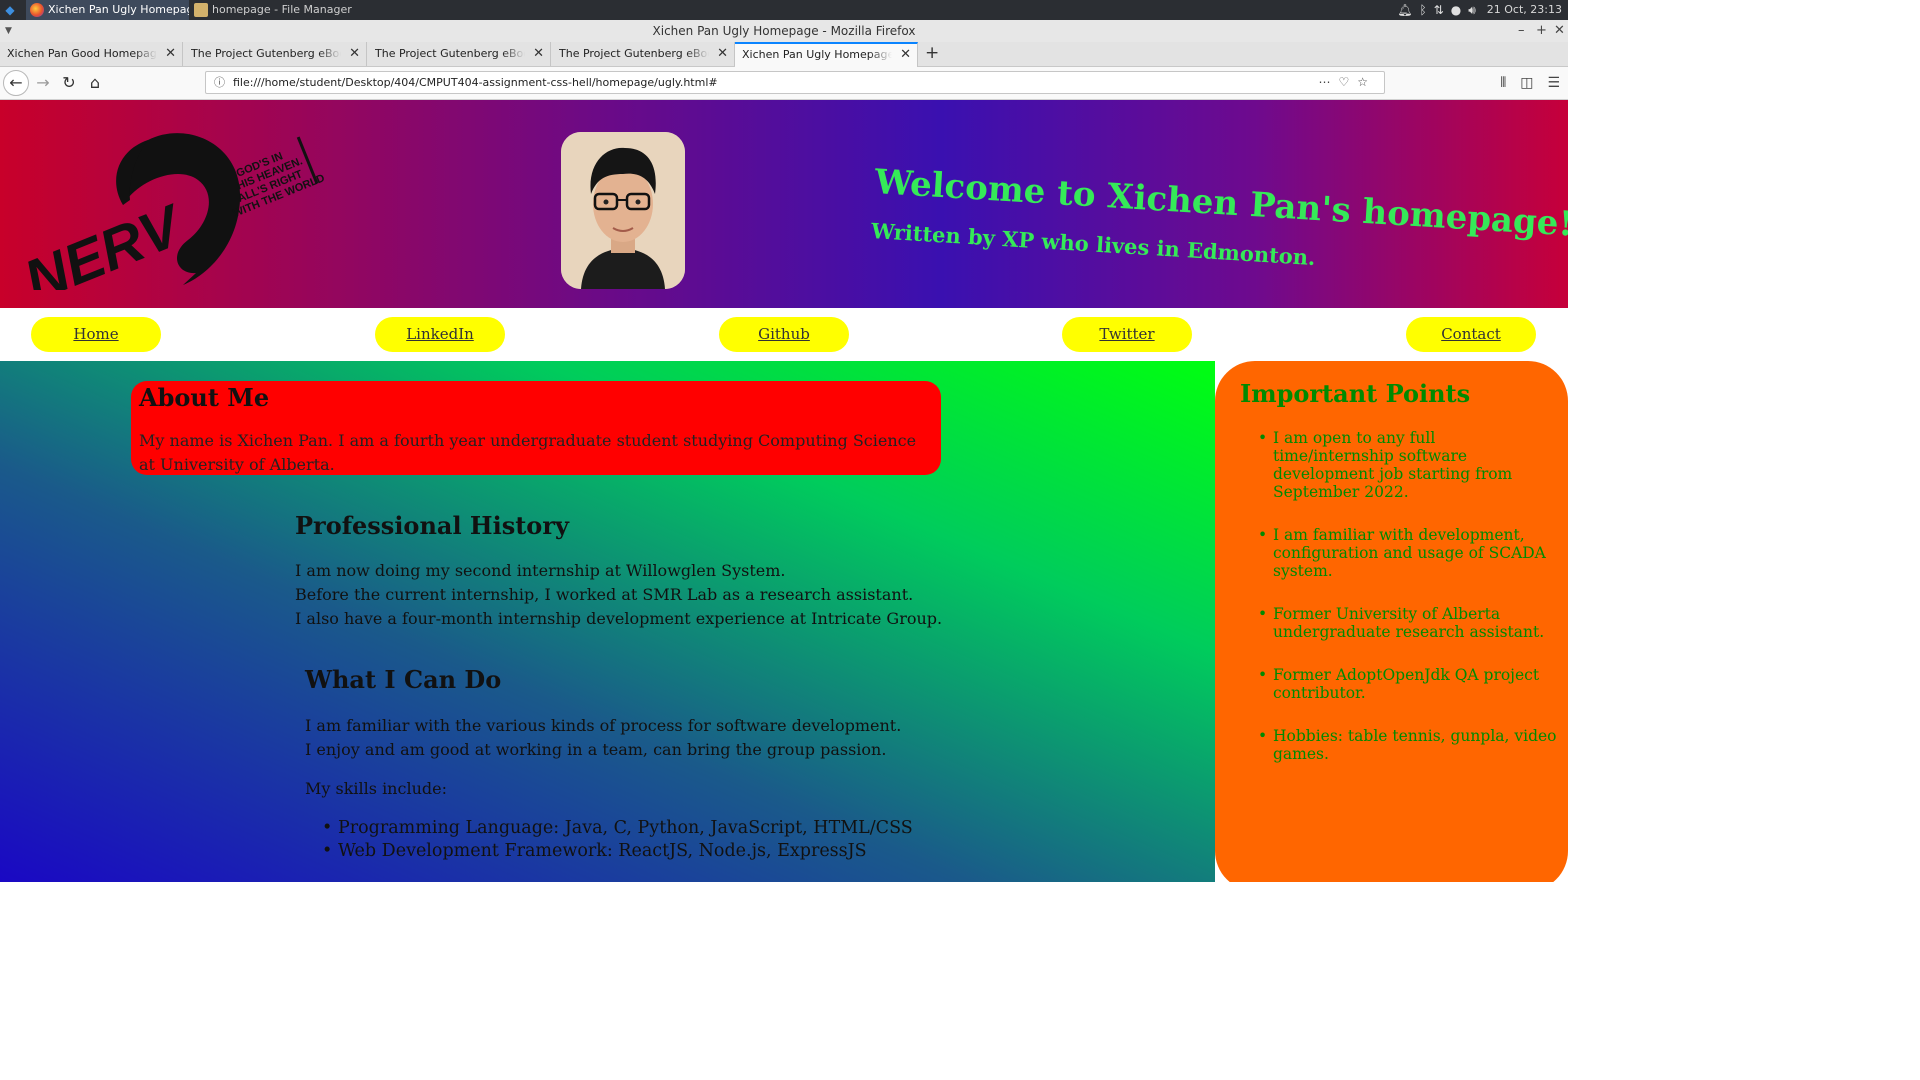  Describe the element at coordinates (376, 788) in the screenshot. I see `skills-intro: My skills include:` at that location.